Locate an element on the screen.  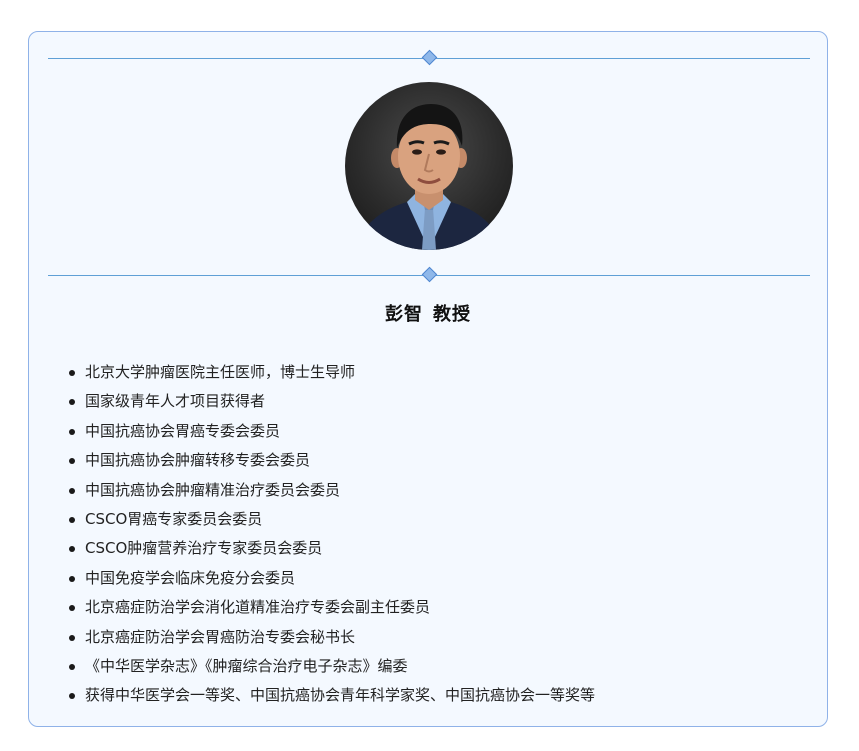
person-title: 教授 is located at coordinates (452, 314).